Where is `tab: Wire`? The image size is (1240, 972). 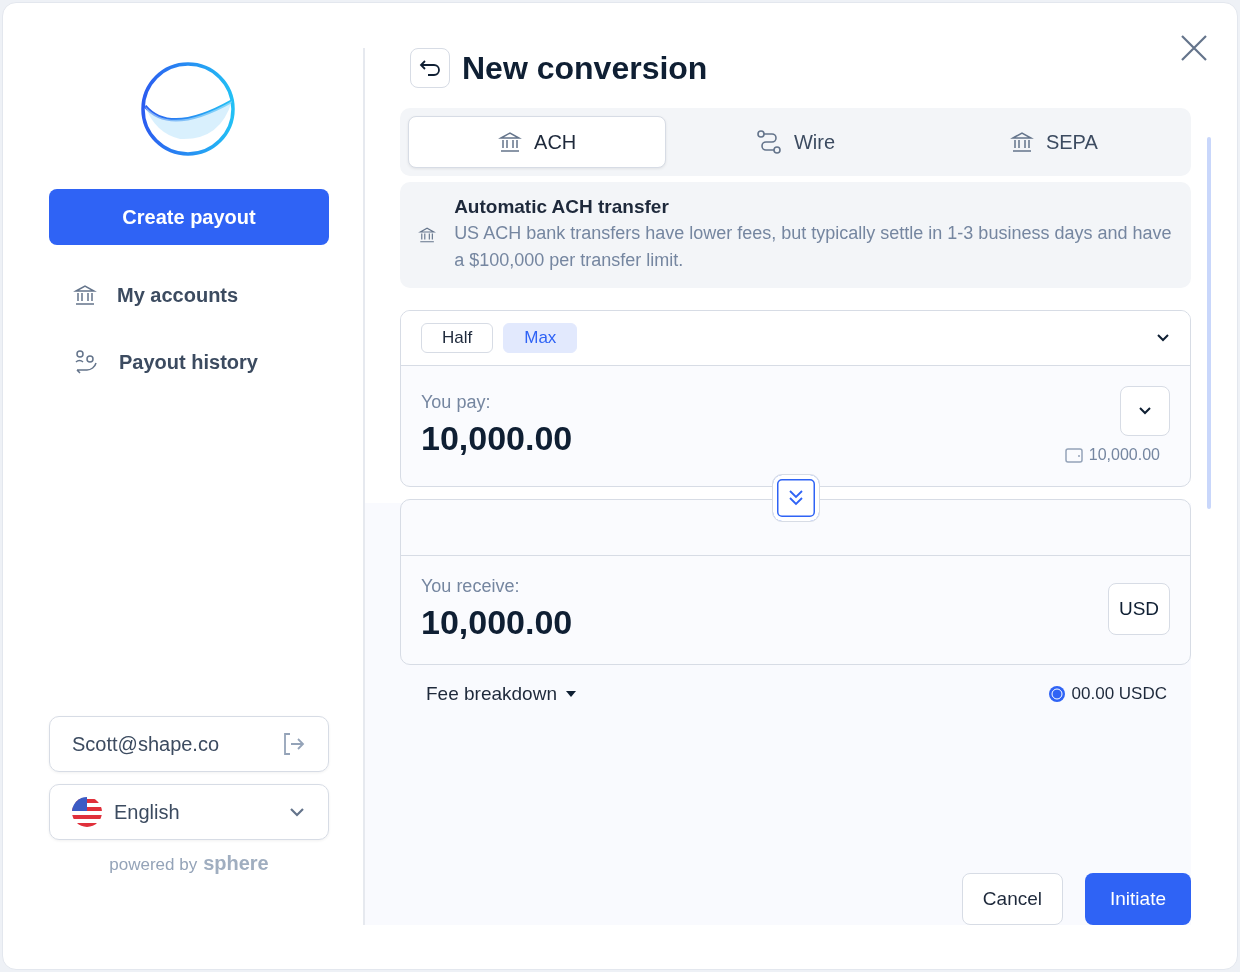 tab: Wire is located at coordinates (795, 142).